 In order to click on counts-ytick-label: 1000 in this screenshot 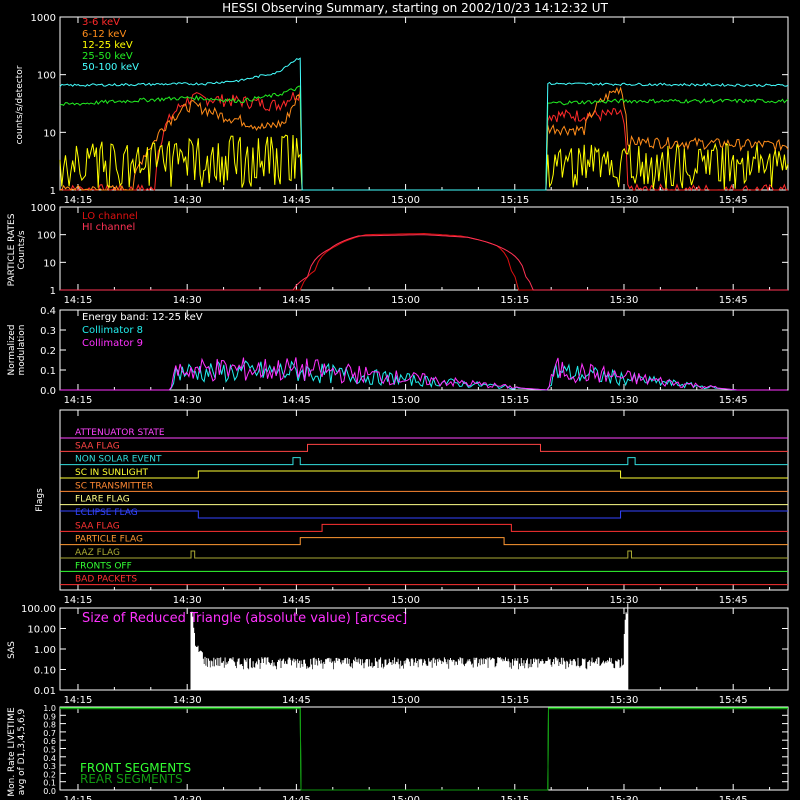, I will do `click(43, 18)`.